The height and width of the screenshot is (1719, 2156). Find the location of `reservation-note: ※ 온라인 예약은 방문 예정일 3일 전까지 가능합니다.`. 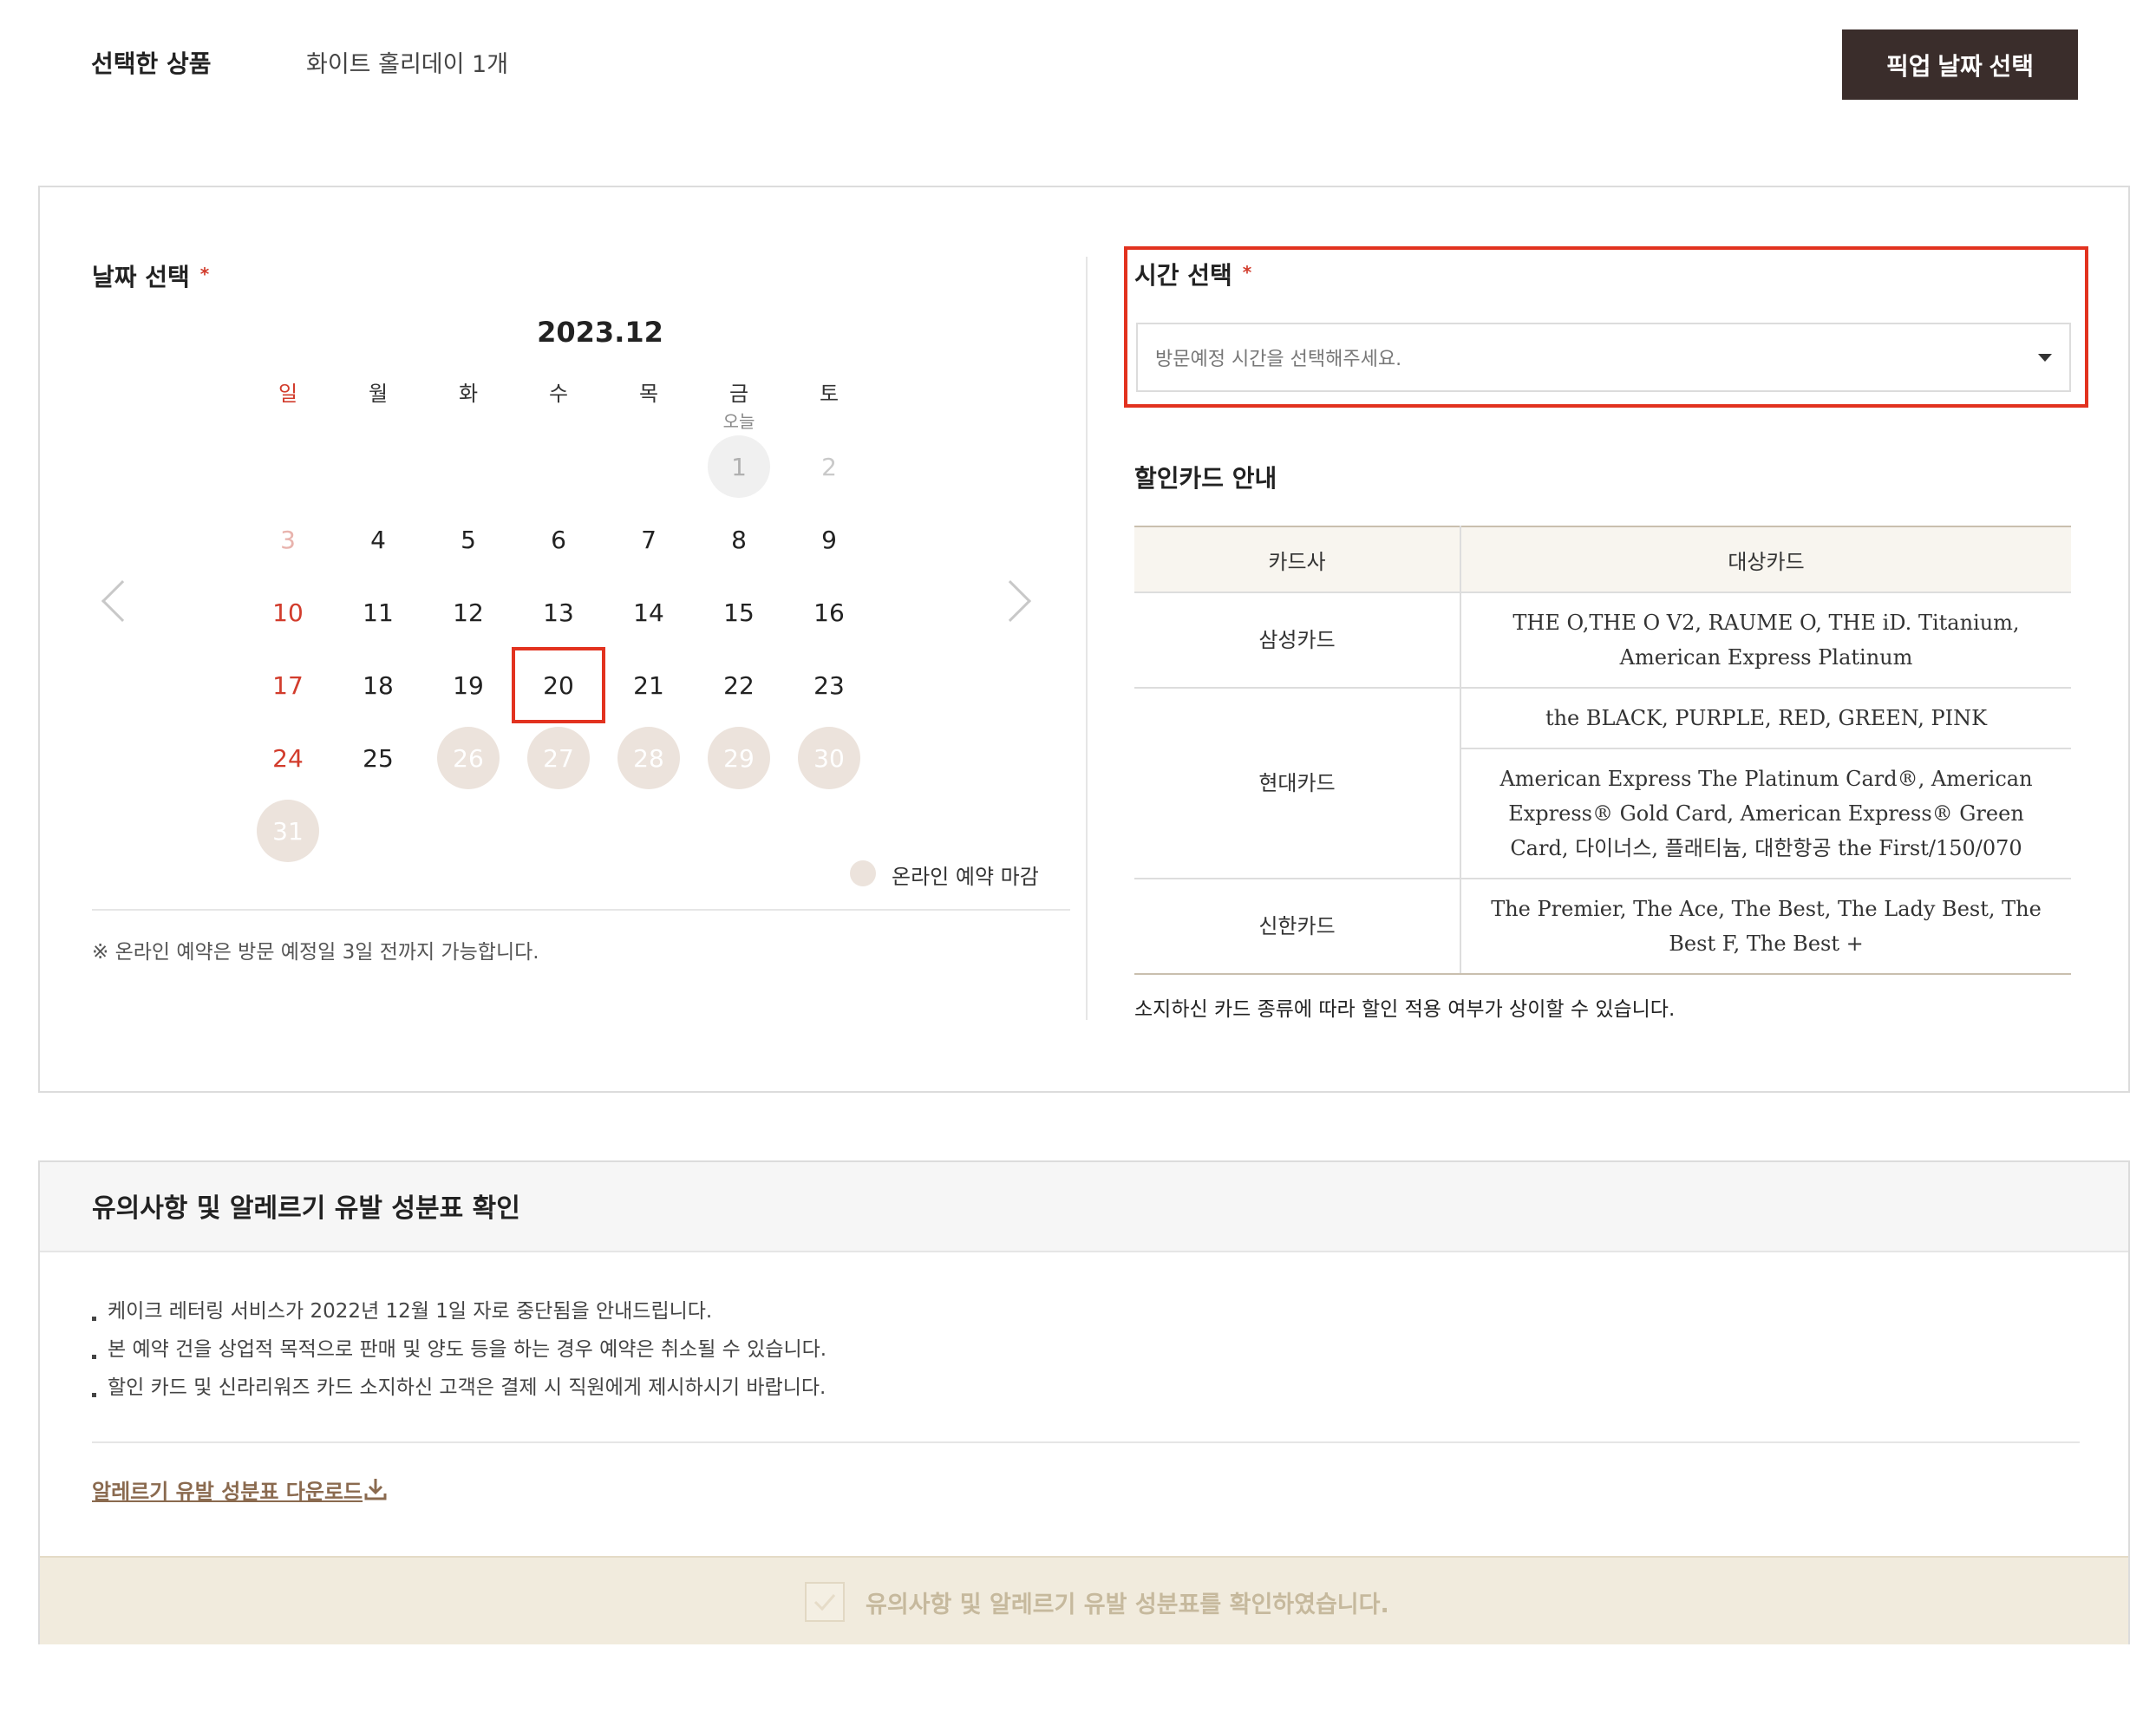

reservation-note: ※ 온라인 예약은 방문 예정일 3일 전까지 가능합니다. is located at coordinates (315, 953).